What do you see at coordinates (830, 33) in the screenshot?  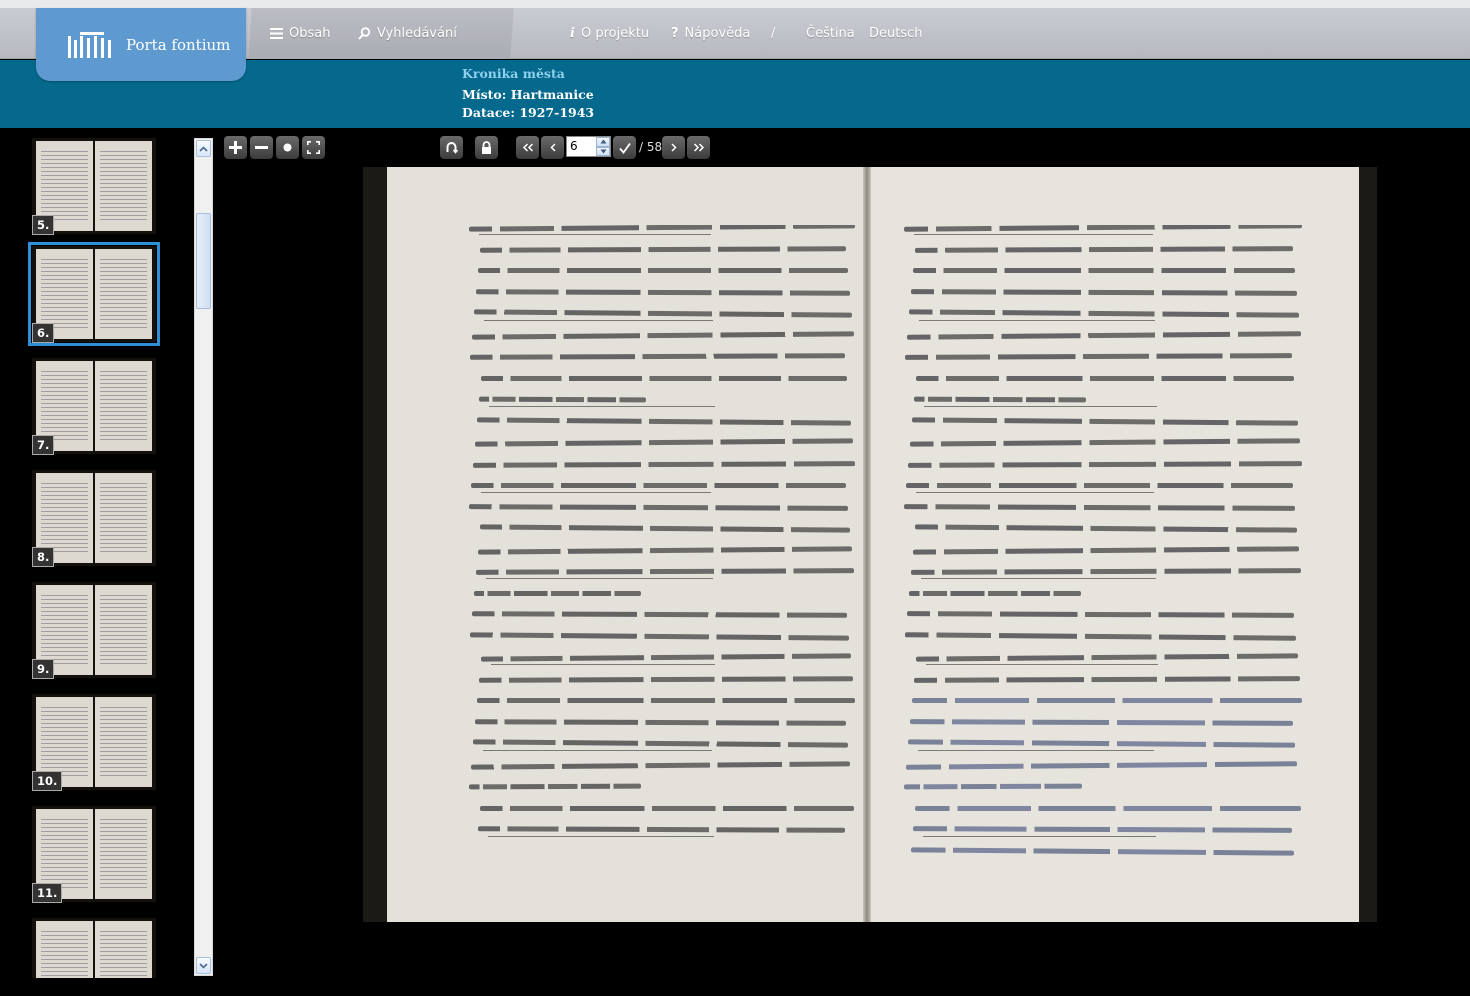 I see `language-czech: Čeština` at bounding box center [830, 33].